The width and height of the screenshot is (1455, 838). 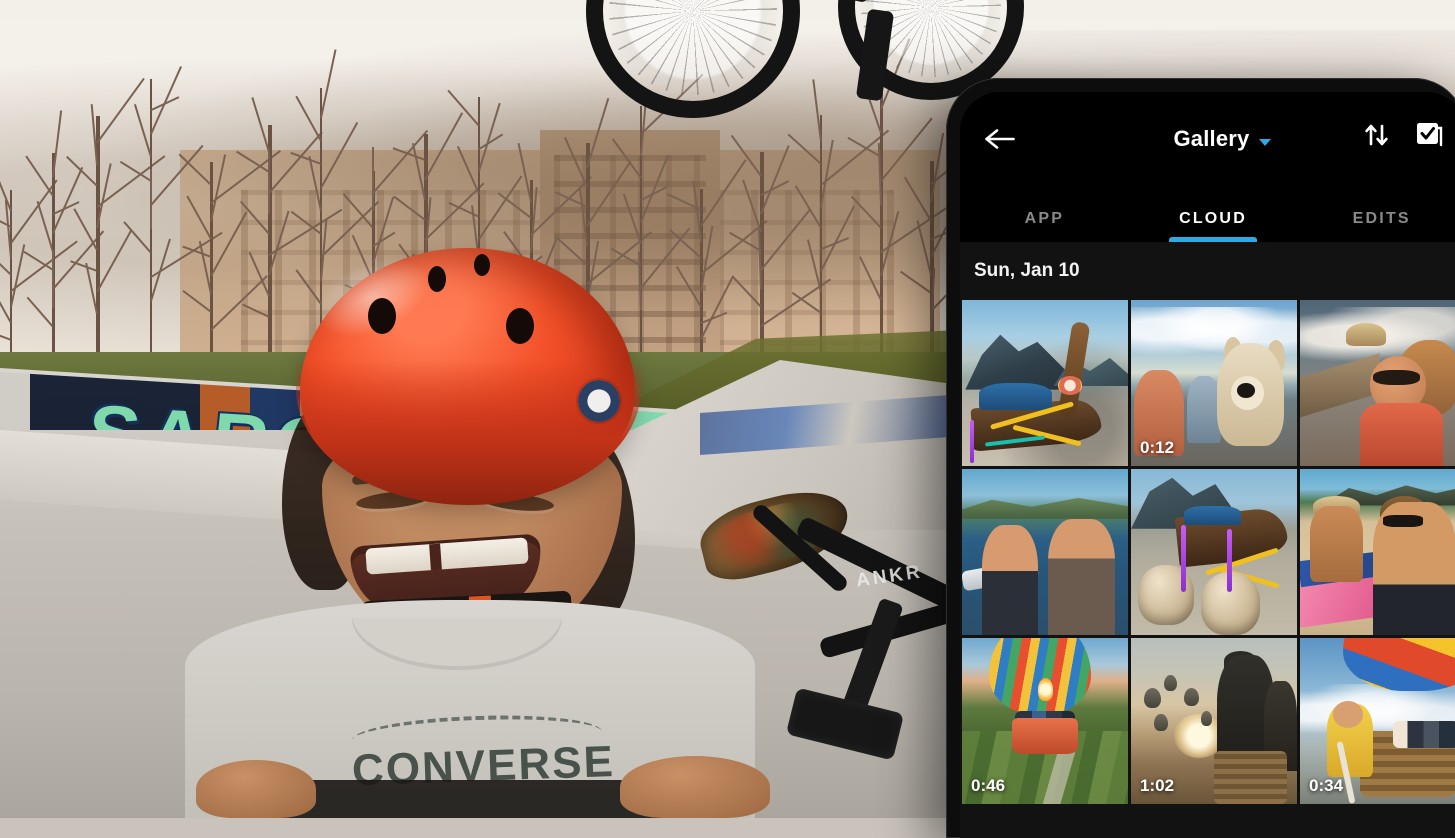 What do you see at coordinates (1157, 786) in the screenshot?
I see `duration-label: 1:02` at bounding box center [1157, 786].